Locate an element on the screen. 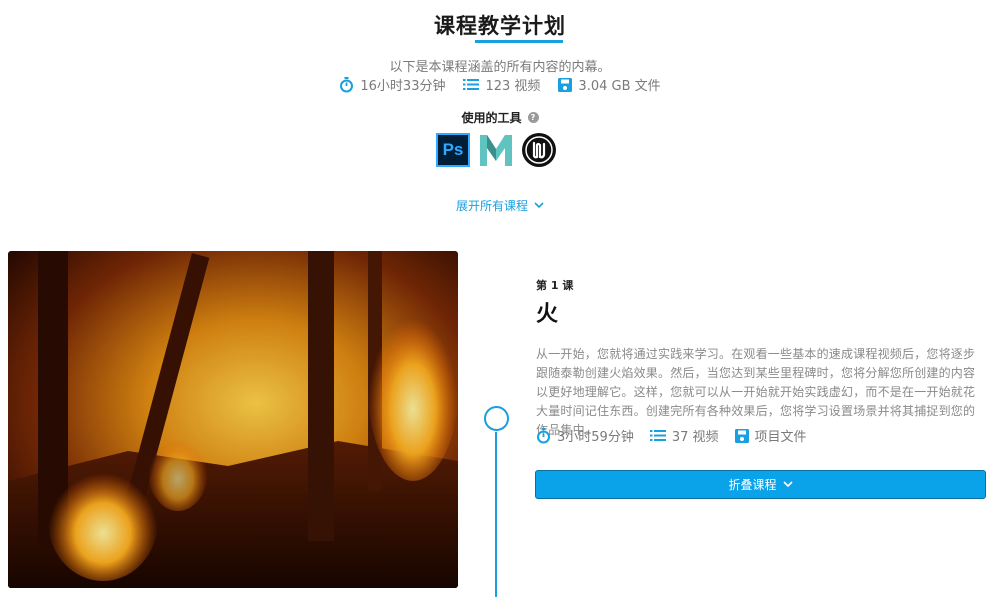 Image resolution: width=1000 pixels, height=597 pixels. expand-all-lessons-link: 展开所有课程 is located at coordinates (500, 205).